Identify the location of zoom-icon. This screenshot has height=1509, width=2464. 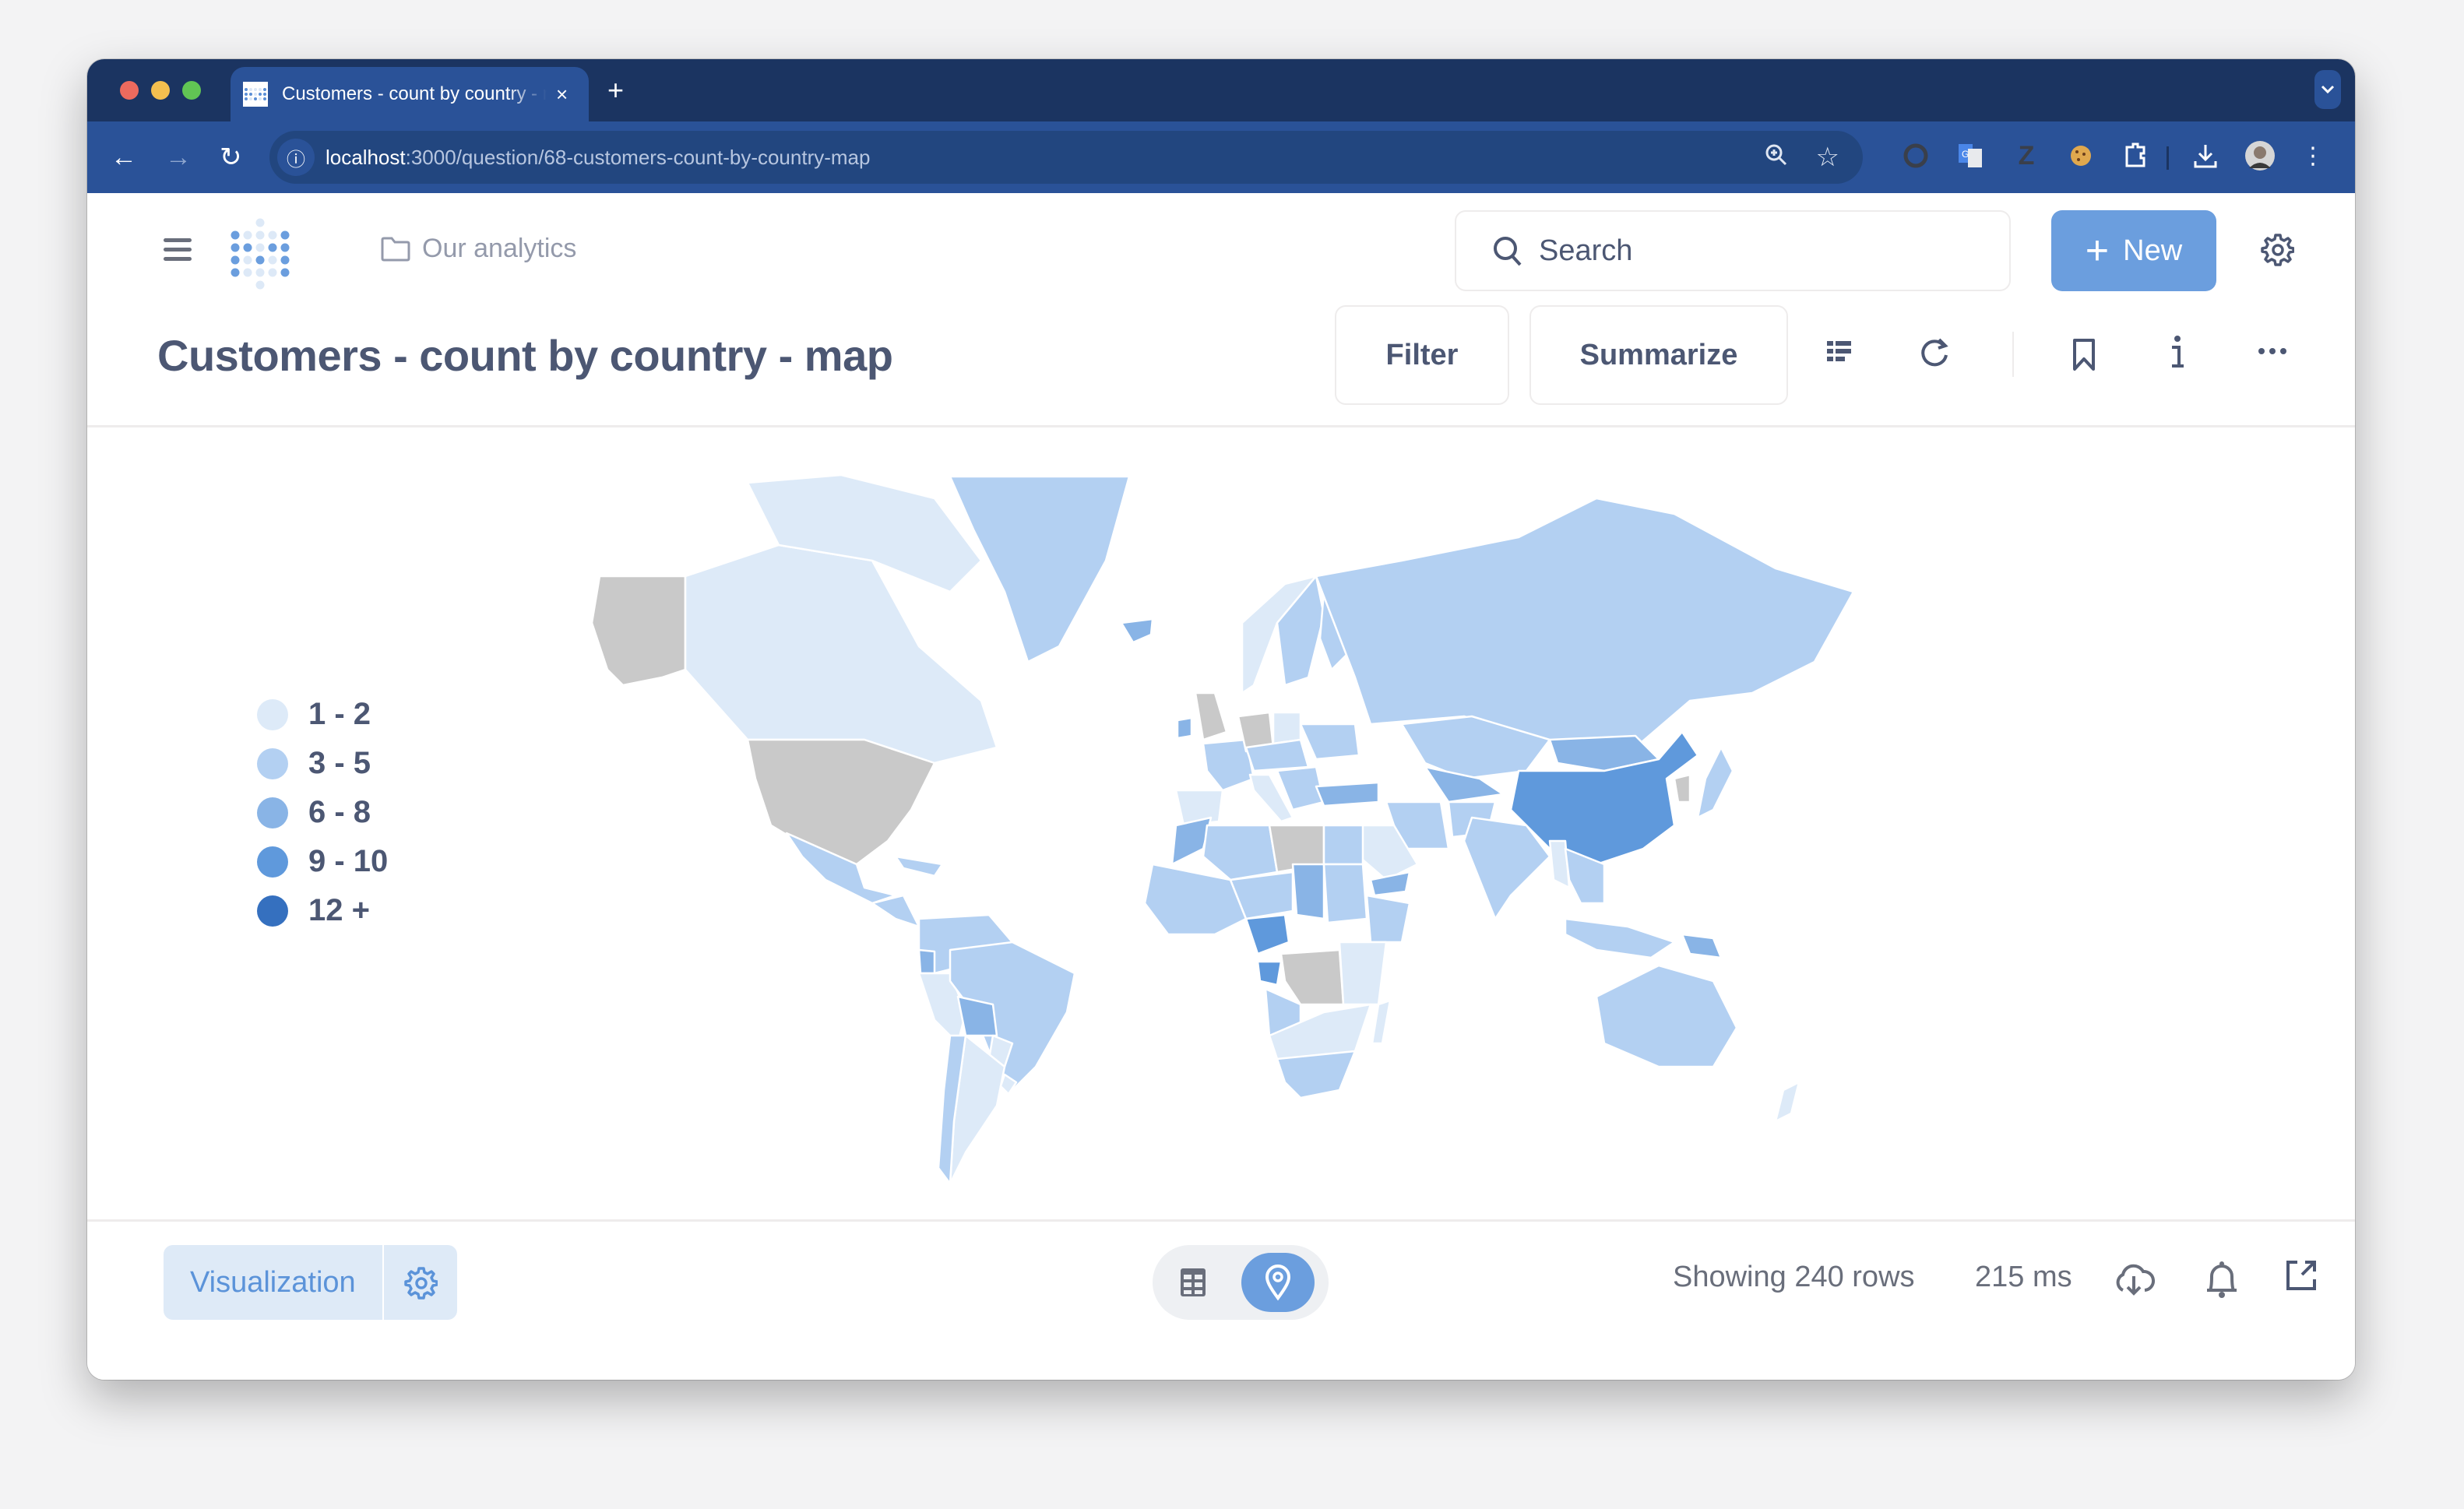
(1776, 157).